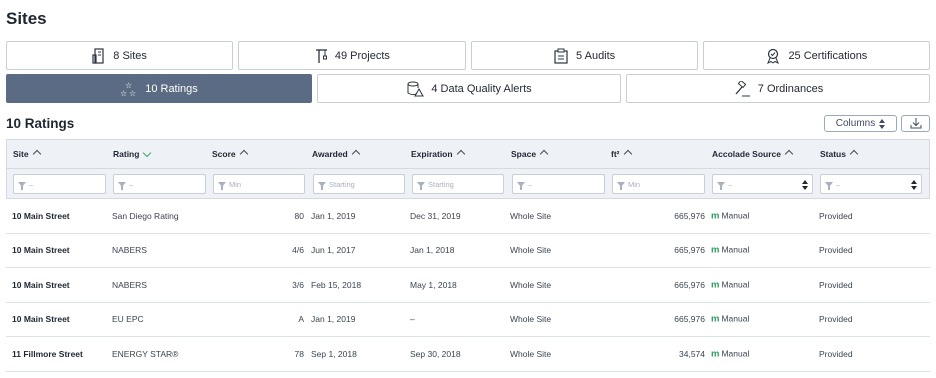  I want to click on header-space-label: Space, so click(524, 154).